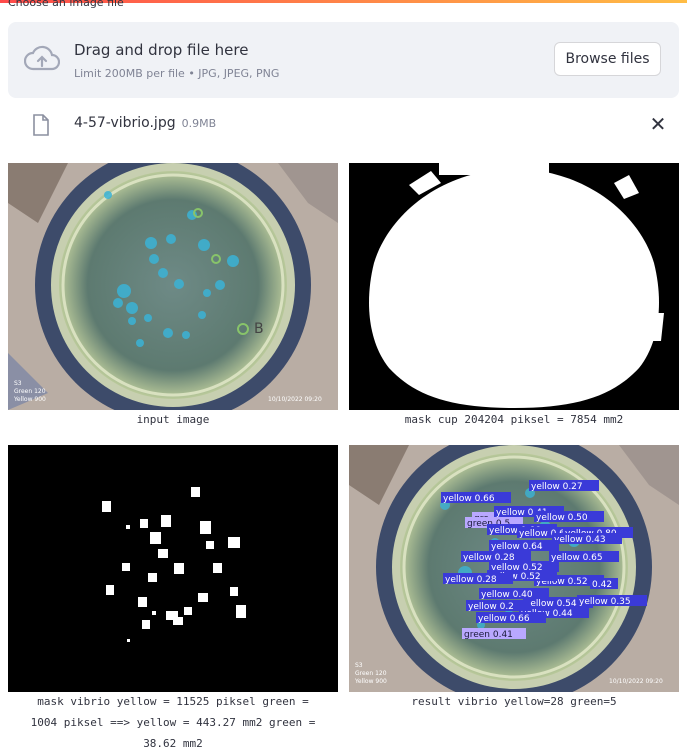 Image resolution: width=687 pixels, height=754 pixels. I want to click on mask-vibrio-caption-line-3: 38.62 mm2, so click(173, 743).